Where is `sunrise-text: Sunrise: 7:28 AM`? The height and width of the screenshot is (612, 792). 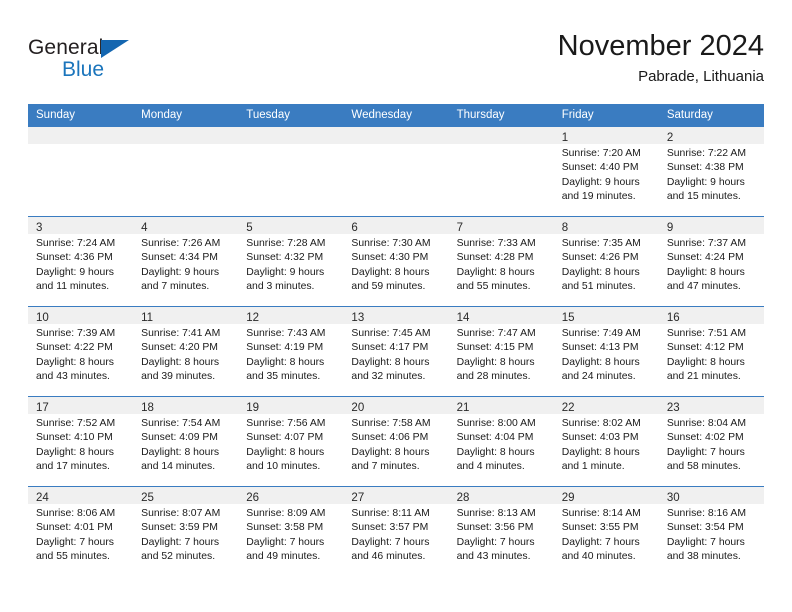
sunrise-text: Sunrise: 7:28 AM is located at coordinates (286, 243).